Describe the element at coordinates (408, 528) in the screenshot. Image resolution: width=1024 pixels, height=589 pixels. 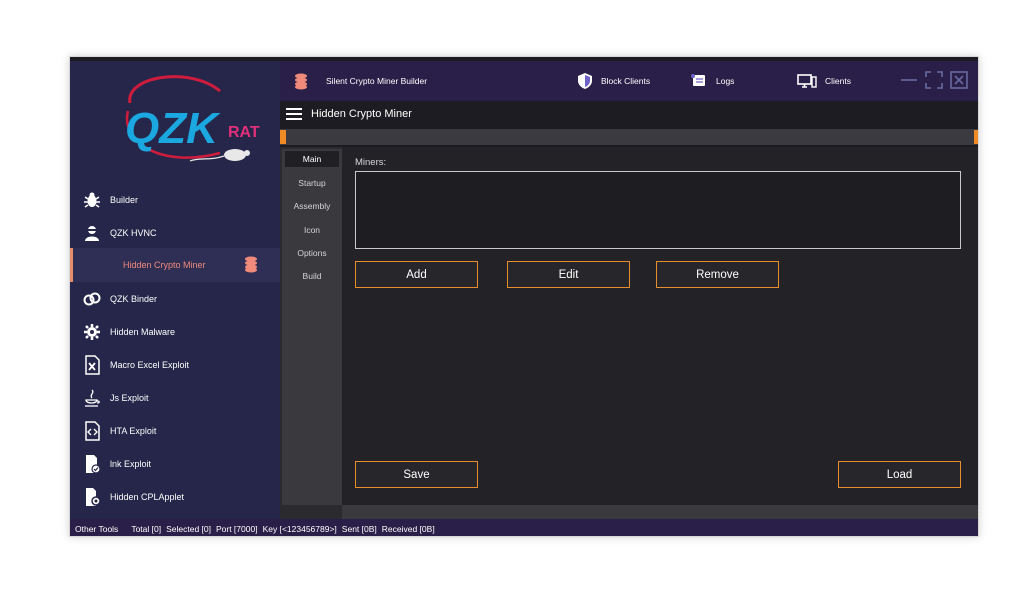
I see `status-received: Received [0B]` at that location.